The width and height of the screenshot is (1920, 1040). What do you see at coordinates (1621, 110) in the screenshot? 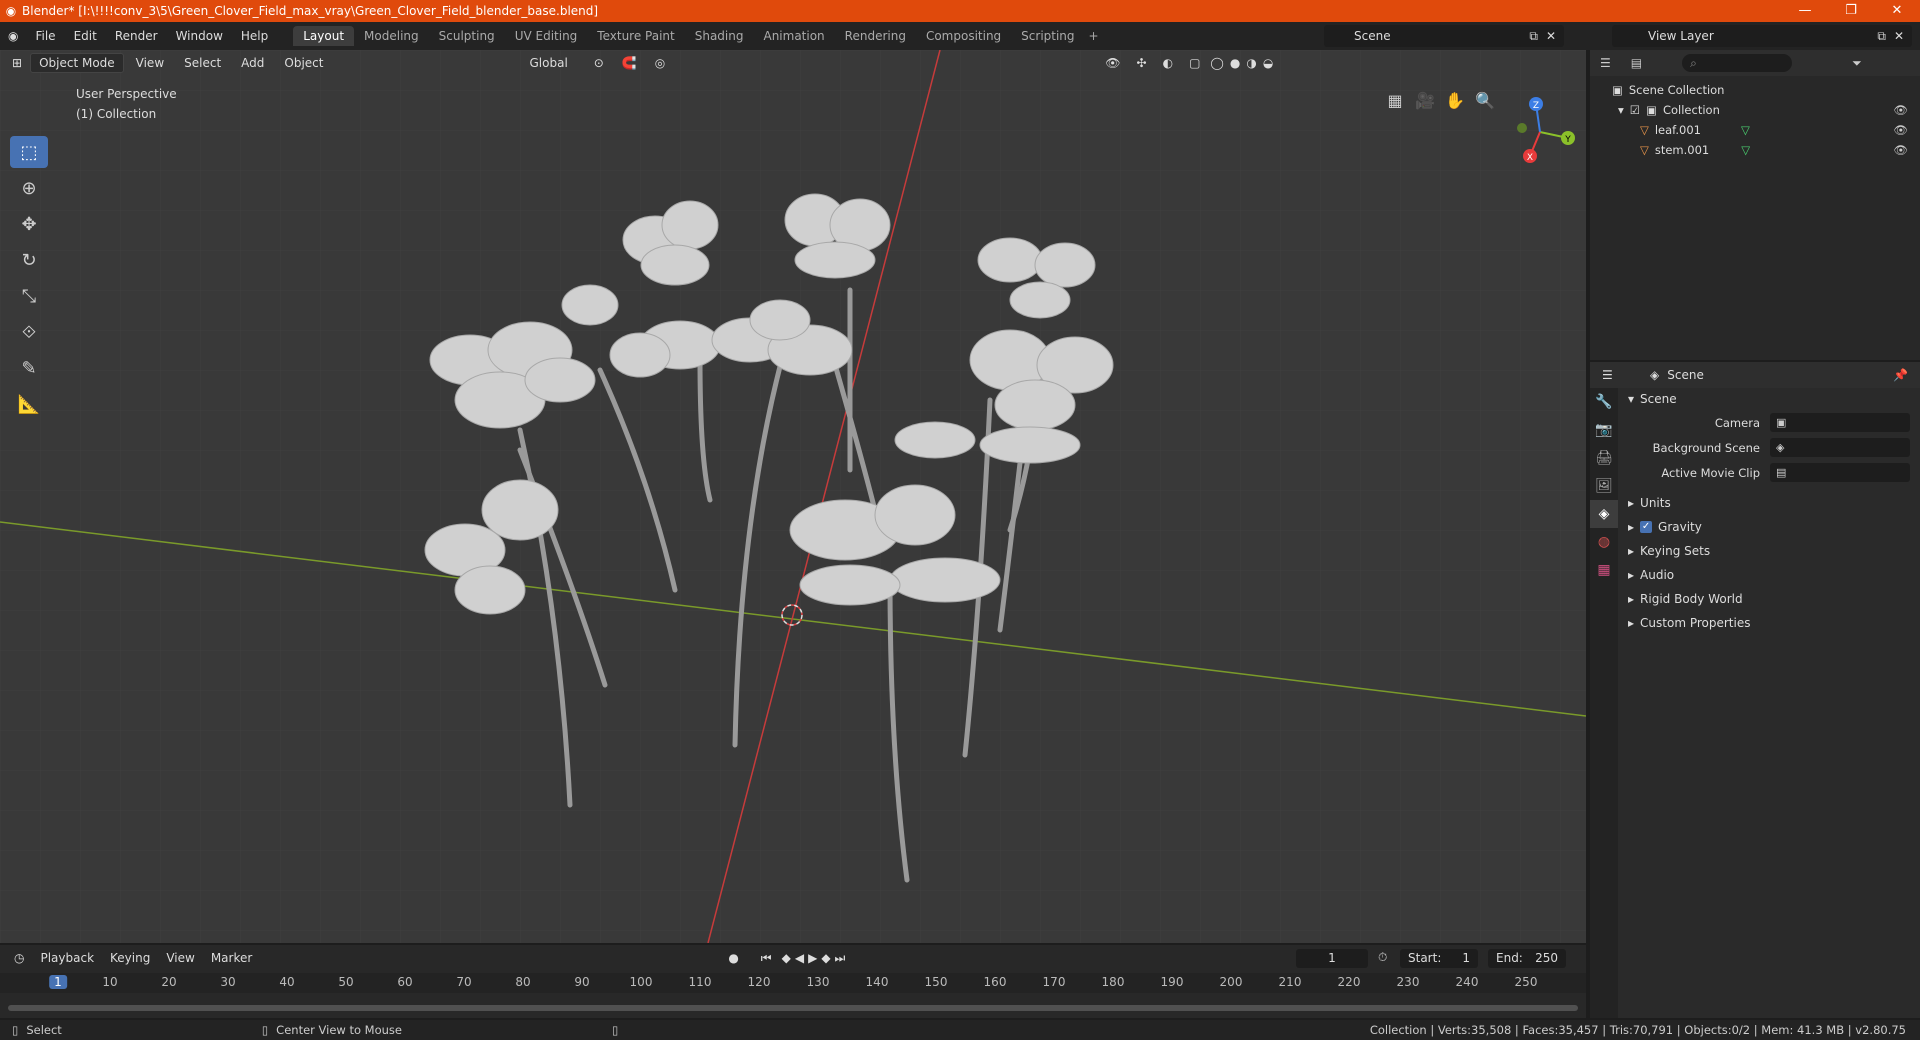
I see `expand-arrow-icon: ▾` at bounding box center [1621, 110].